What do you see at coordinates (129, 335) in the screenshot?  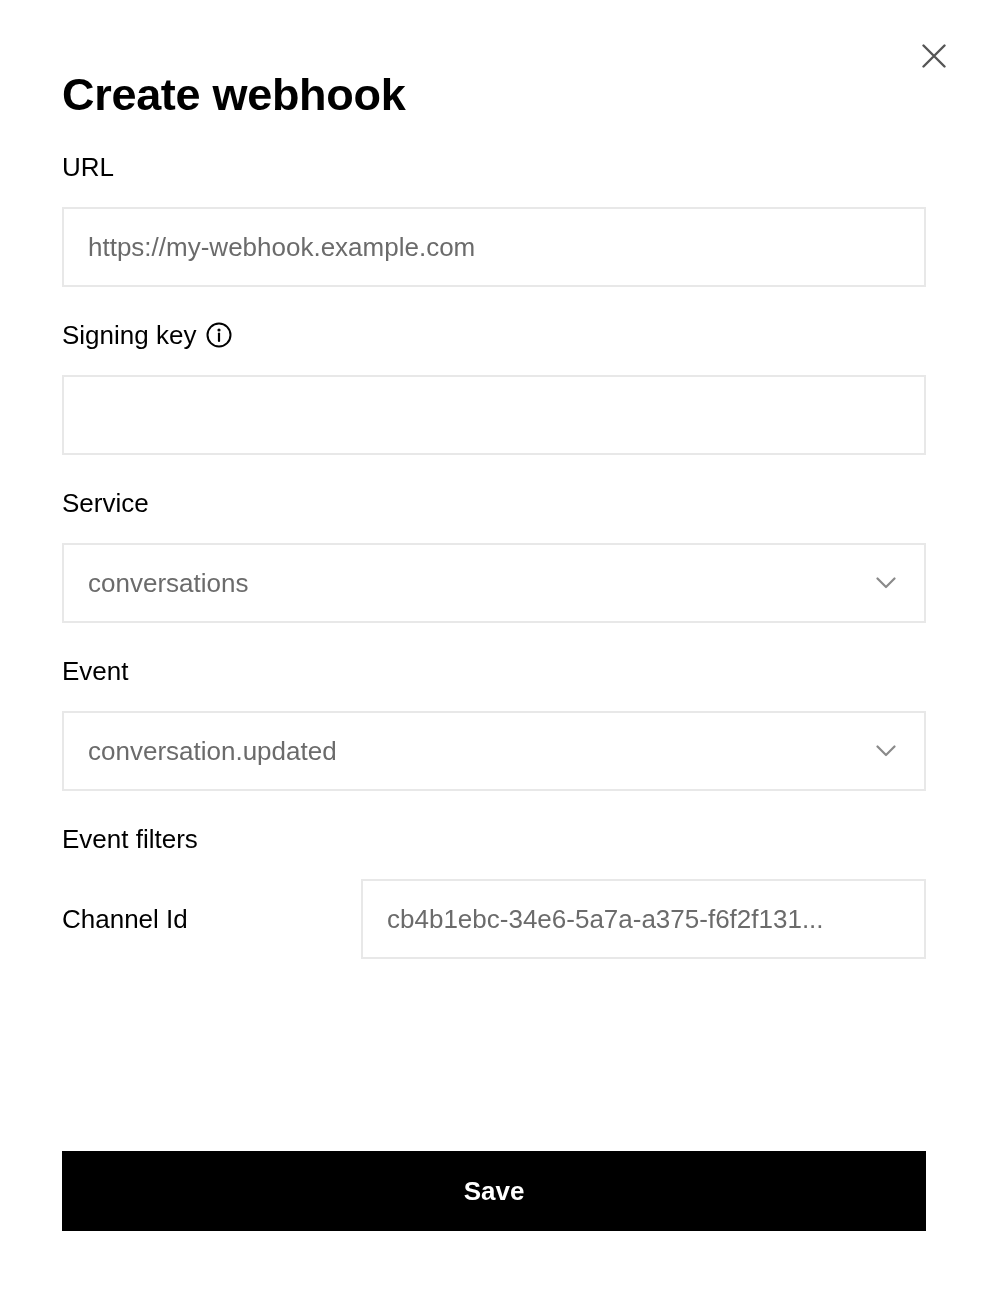 I see `field-label: Signing key` at bounding box center [129, 335].